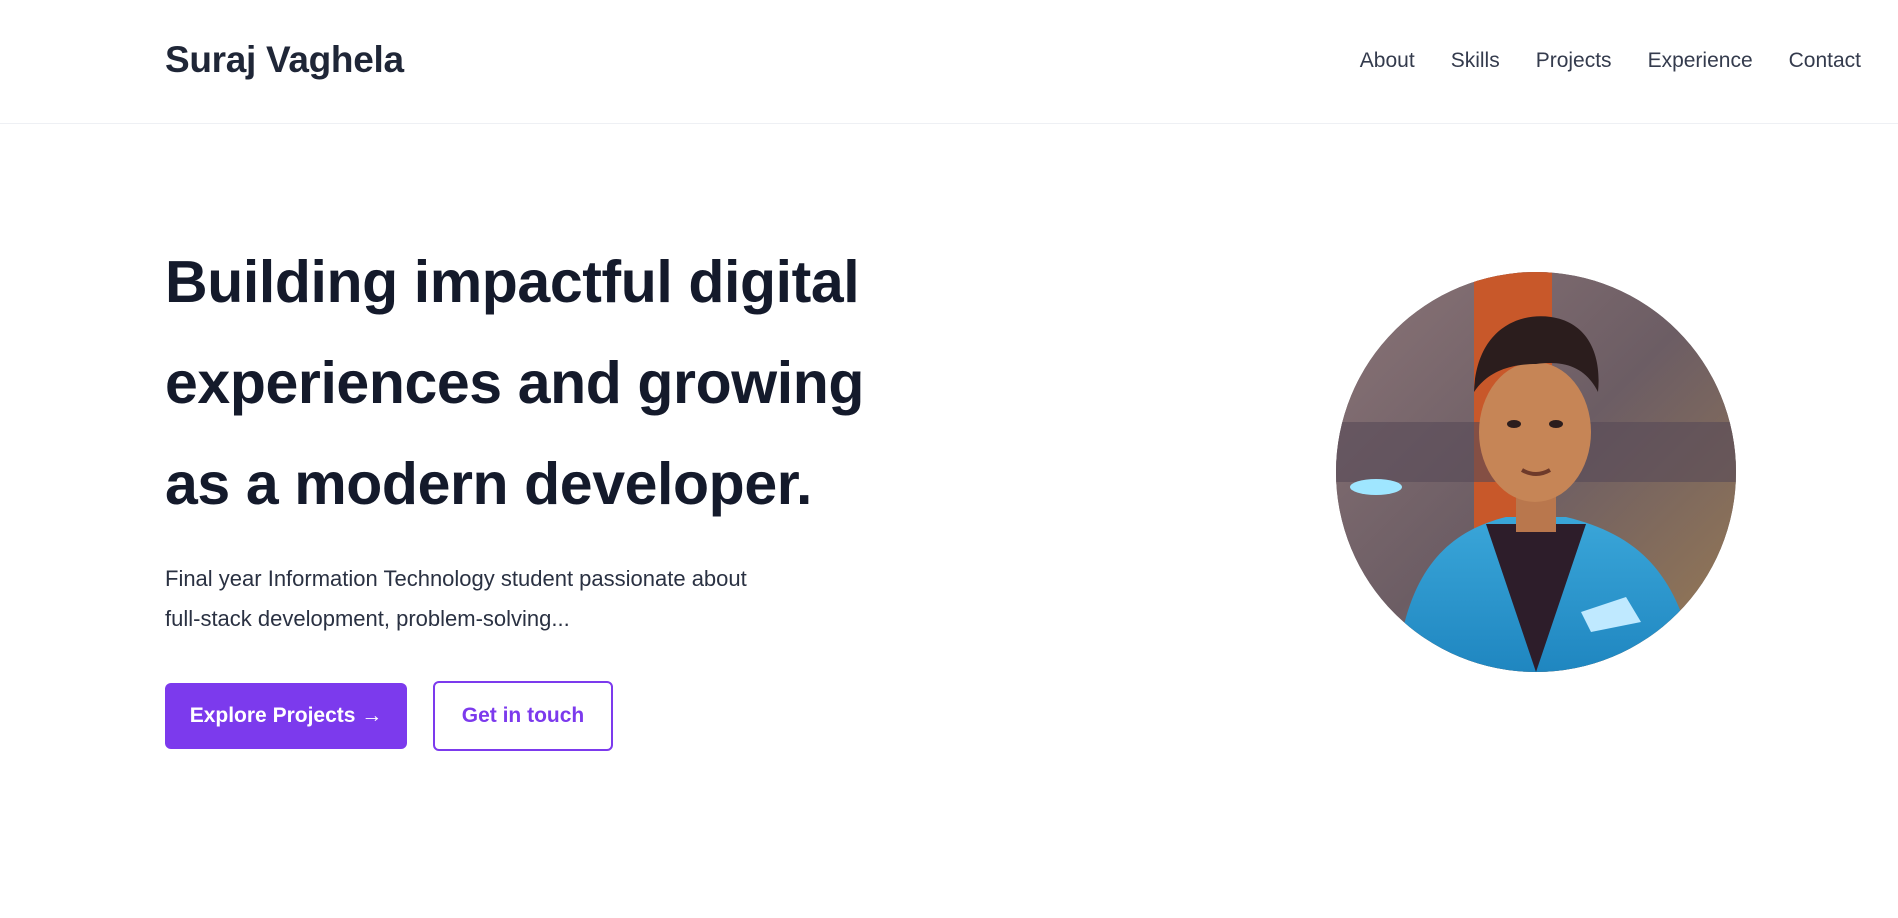 The image size is (1898, 918). I want to click on profile-photo-illustration, so click(1536, 472).